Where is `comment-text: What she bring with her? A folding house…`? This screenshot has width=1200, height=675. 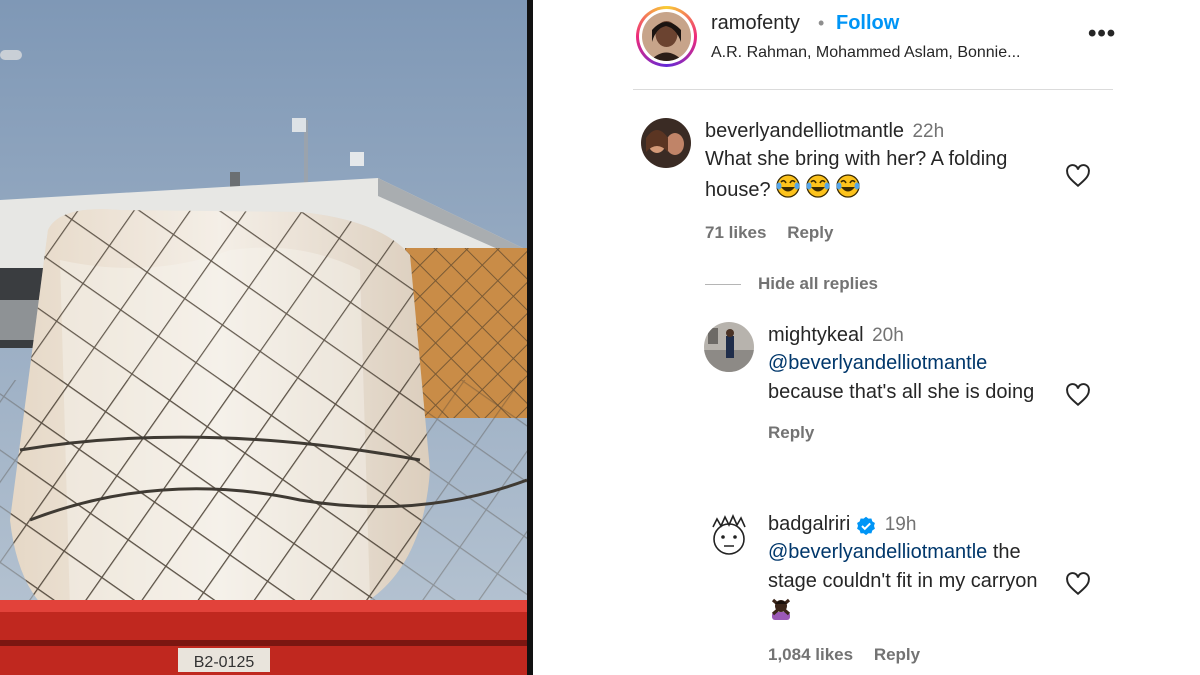
comment-text: What she bring with her? A folding house… is located at coordinates (880, 176).